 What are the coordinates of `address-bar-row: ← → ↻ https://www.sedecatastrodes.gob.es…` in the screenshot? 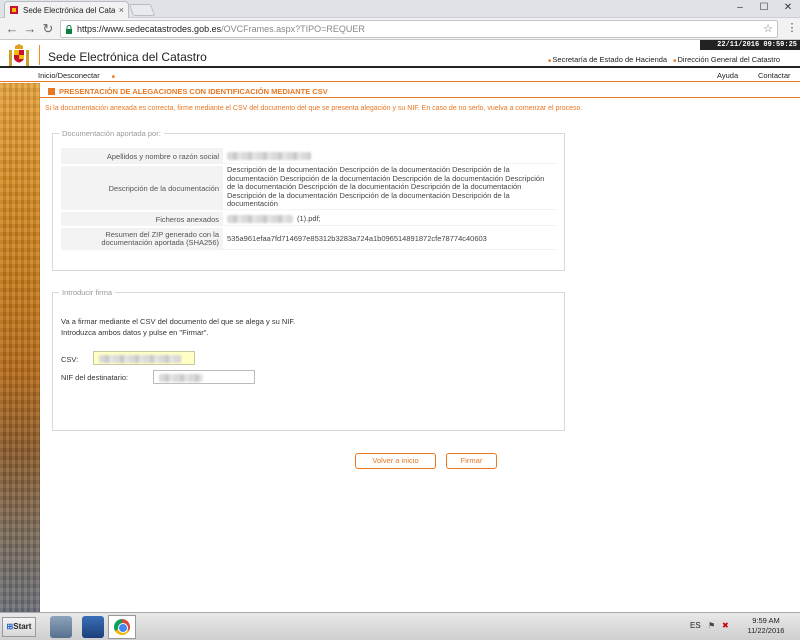 It's located at (400, 29).